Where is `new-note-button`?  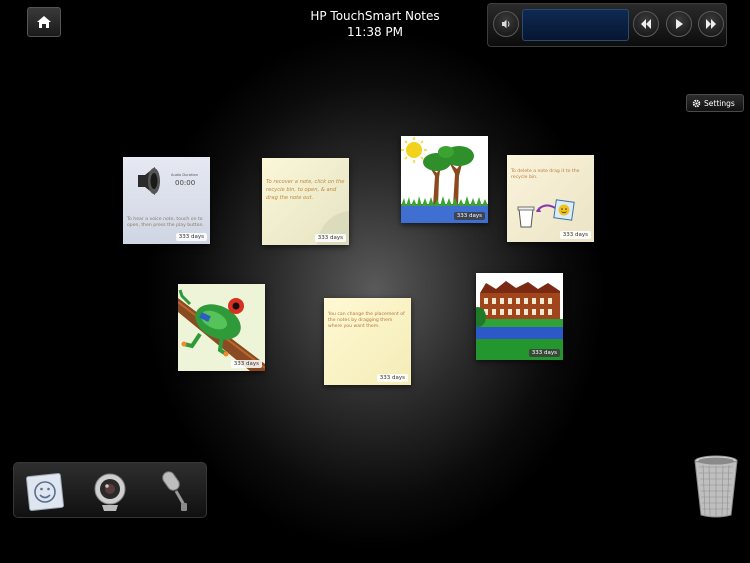 new-note-button is located at coordinates (46, 491).